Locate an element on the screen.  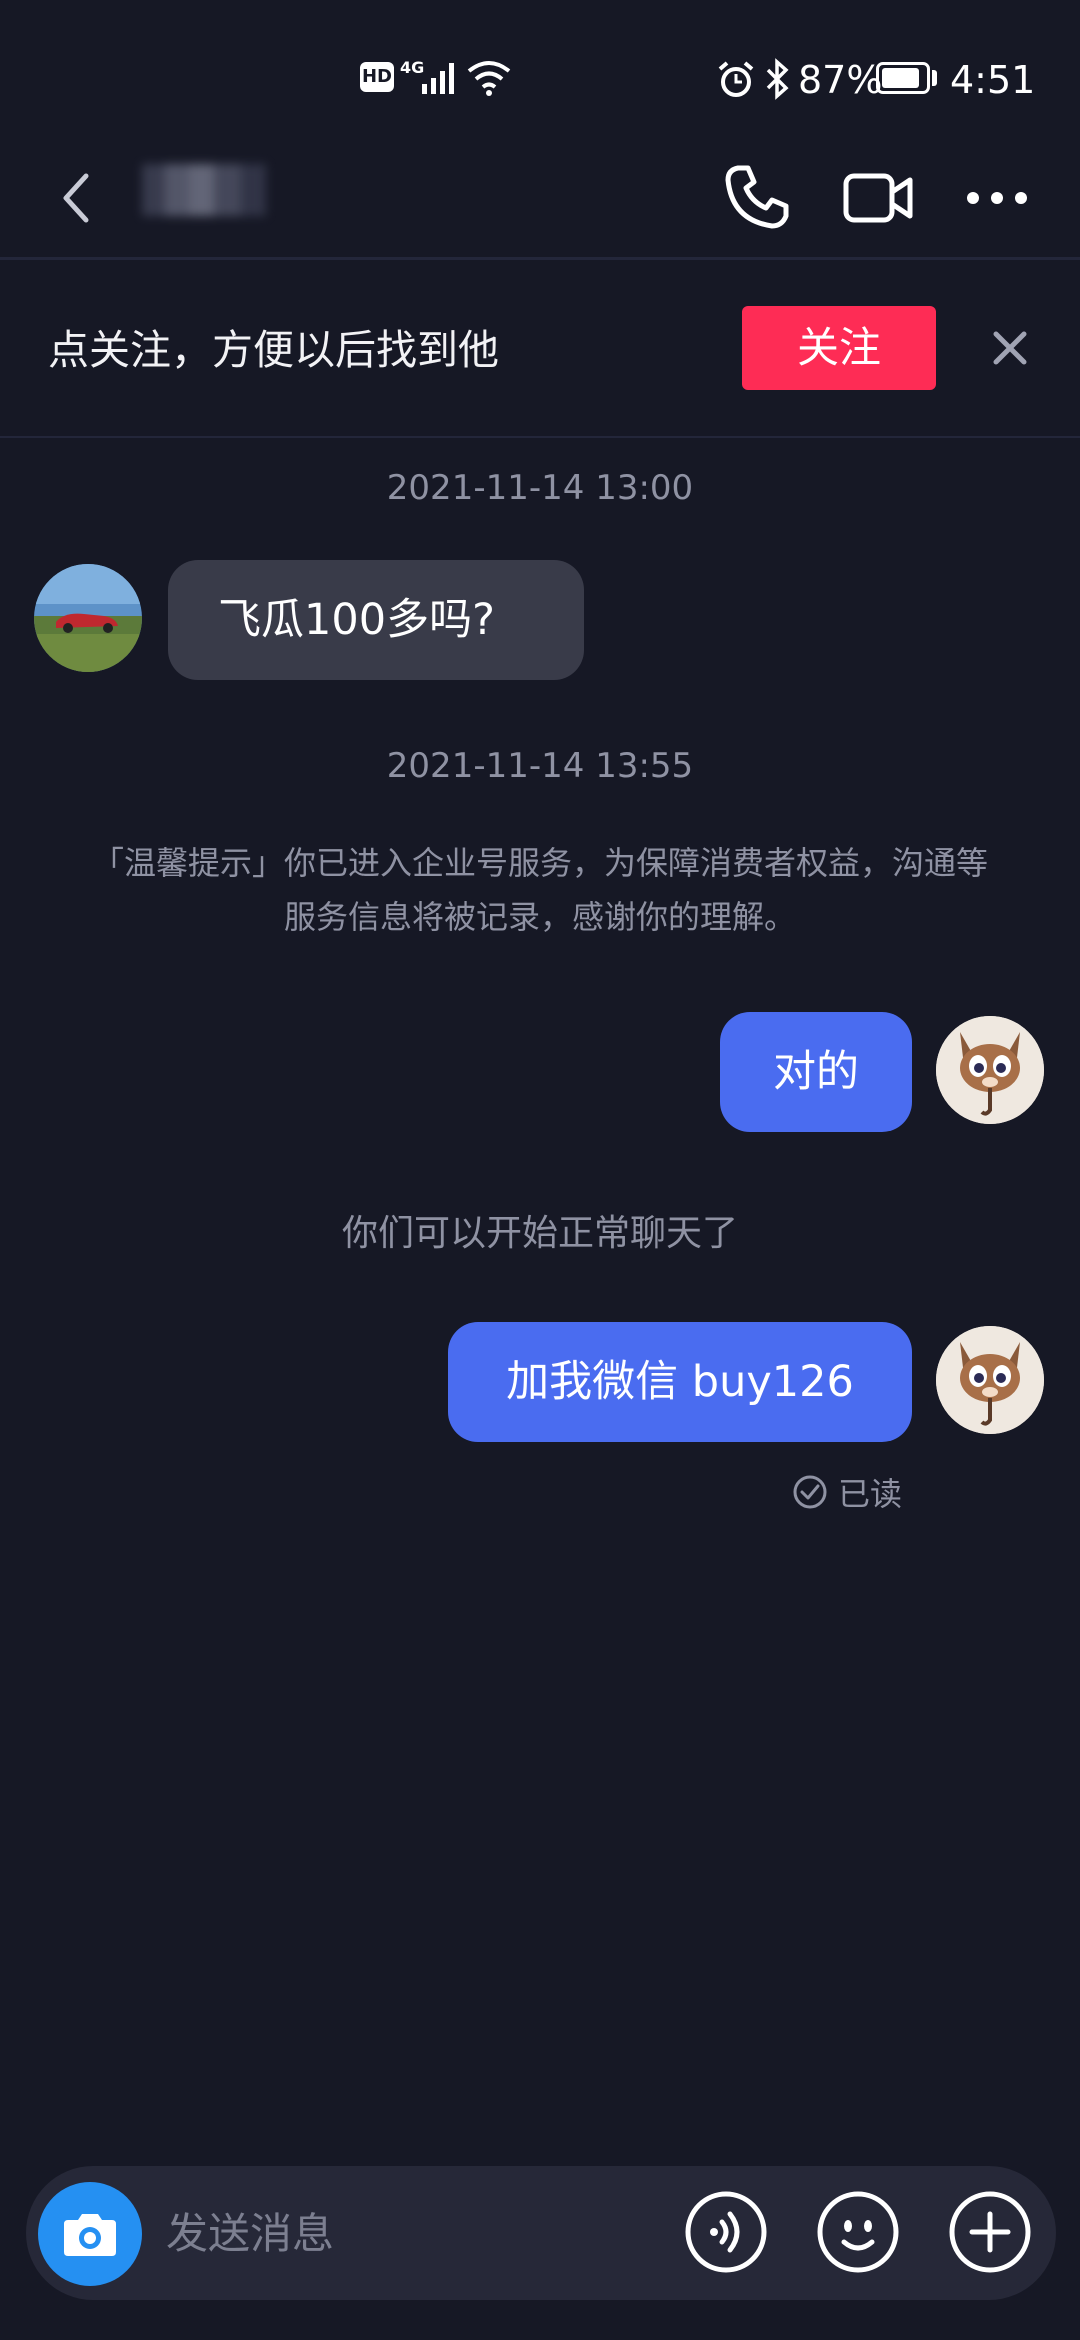
contact-avatar is located at coordinates (88, 618).